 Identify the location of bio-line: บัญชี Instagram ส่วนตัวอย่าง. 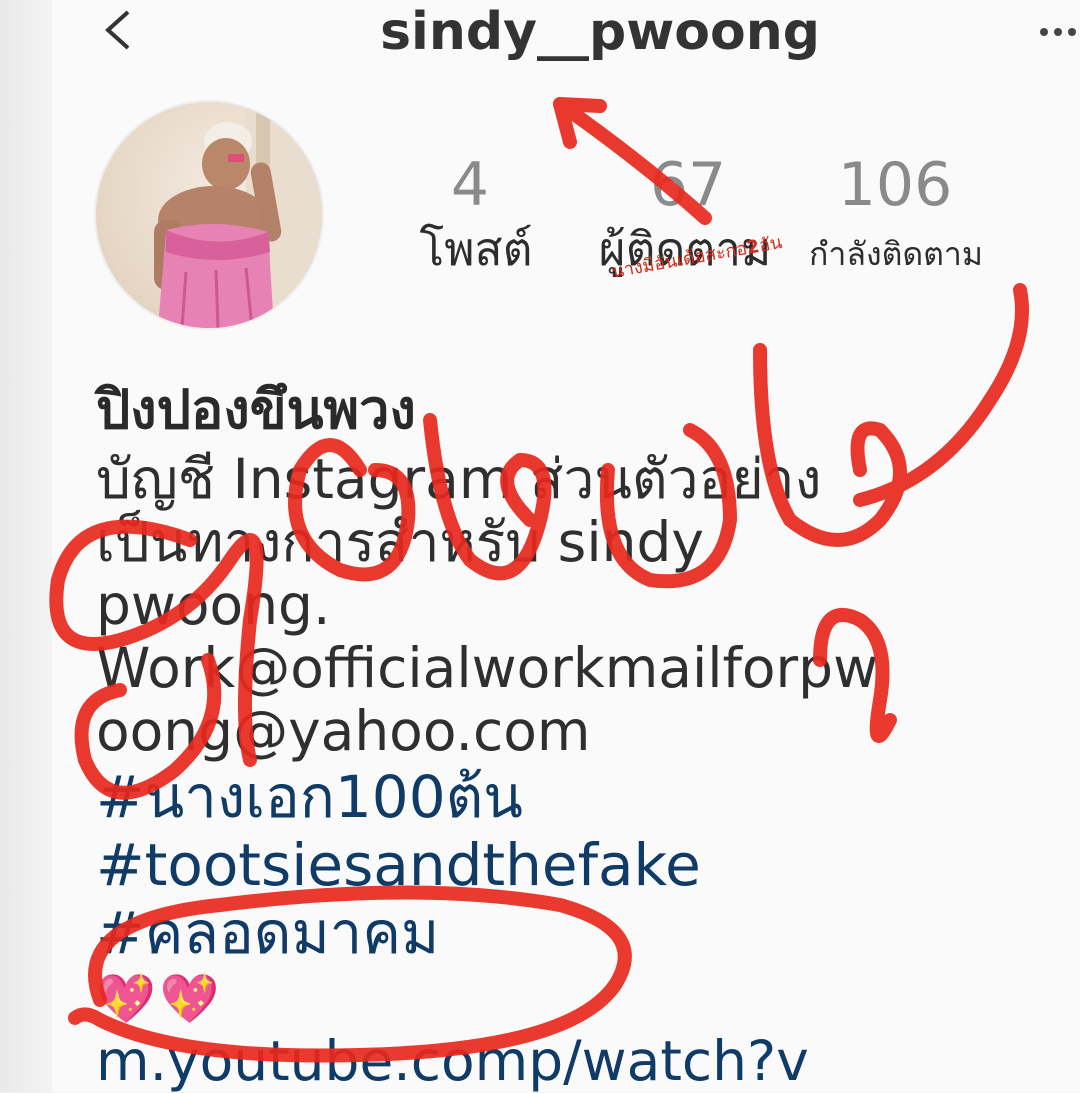
(459, 479).